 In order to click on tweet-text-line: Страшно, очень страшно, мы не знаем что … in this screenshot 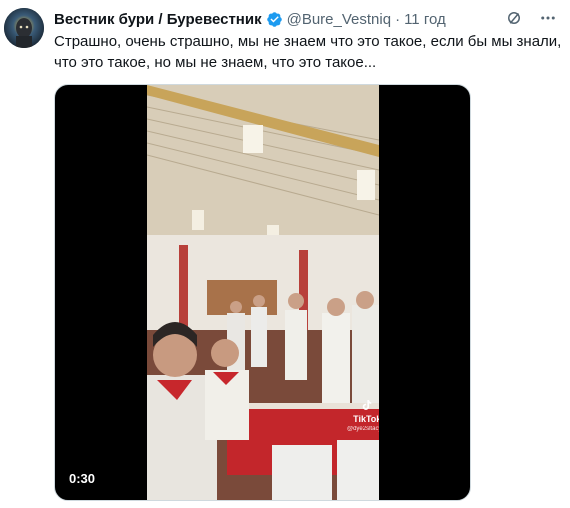, I will do `click(308, 41)`.